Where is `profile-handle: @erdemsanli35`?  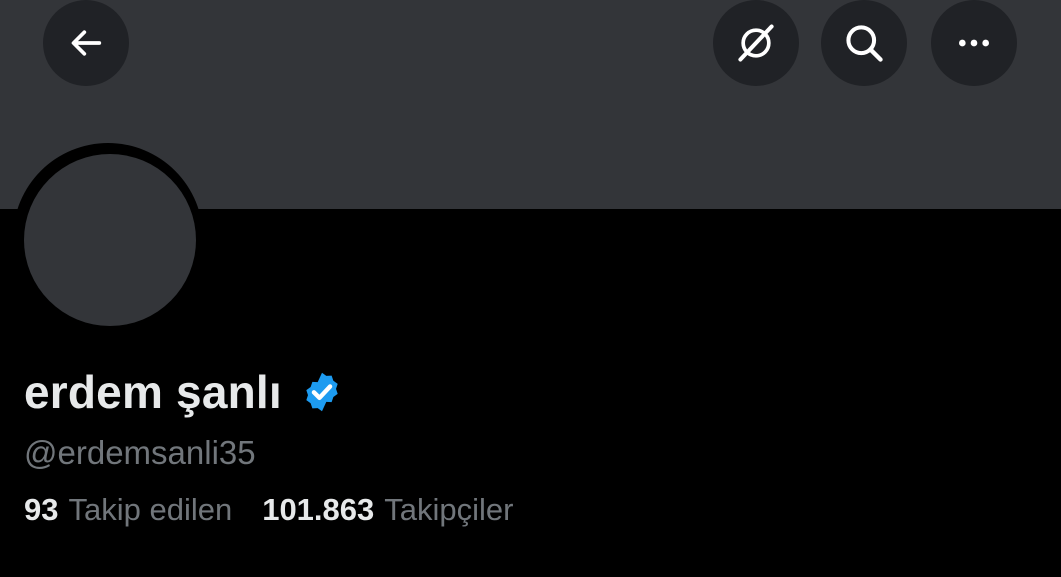 profile-handle: @erdemsanli35 is located at coordinates (140, 452).